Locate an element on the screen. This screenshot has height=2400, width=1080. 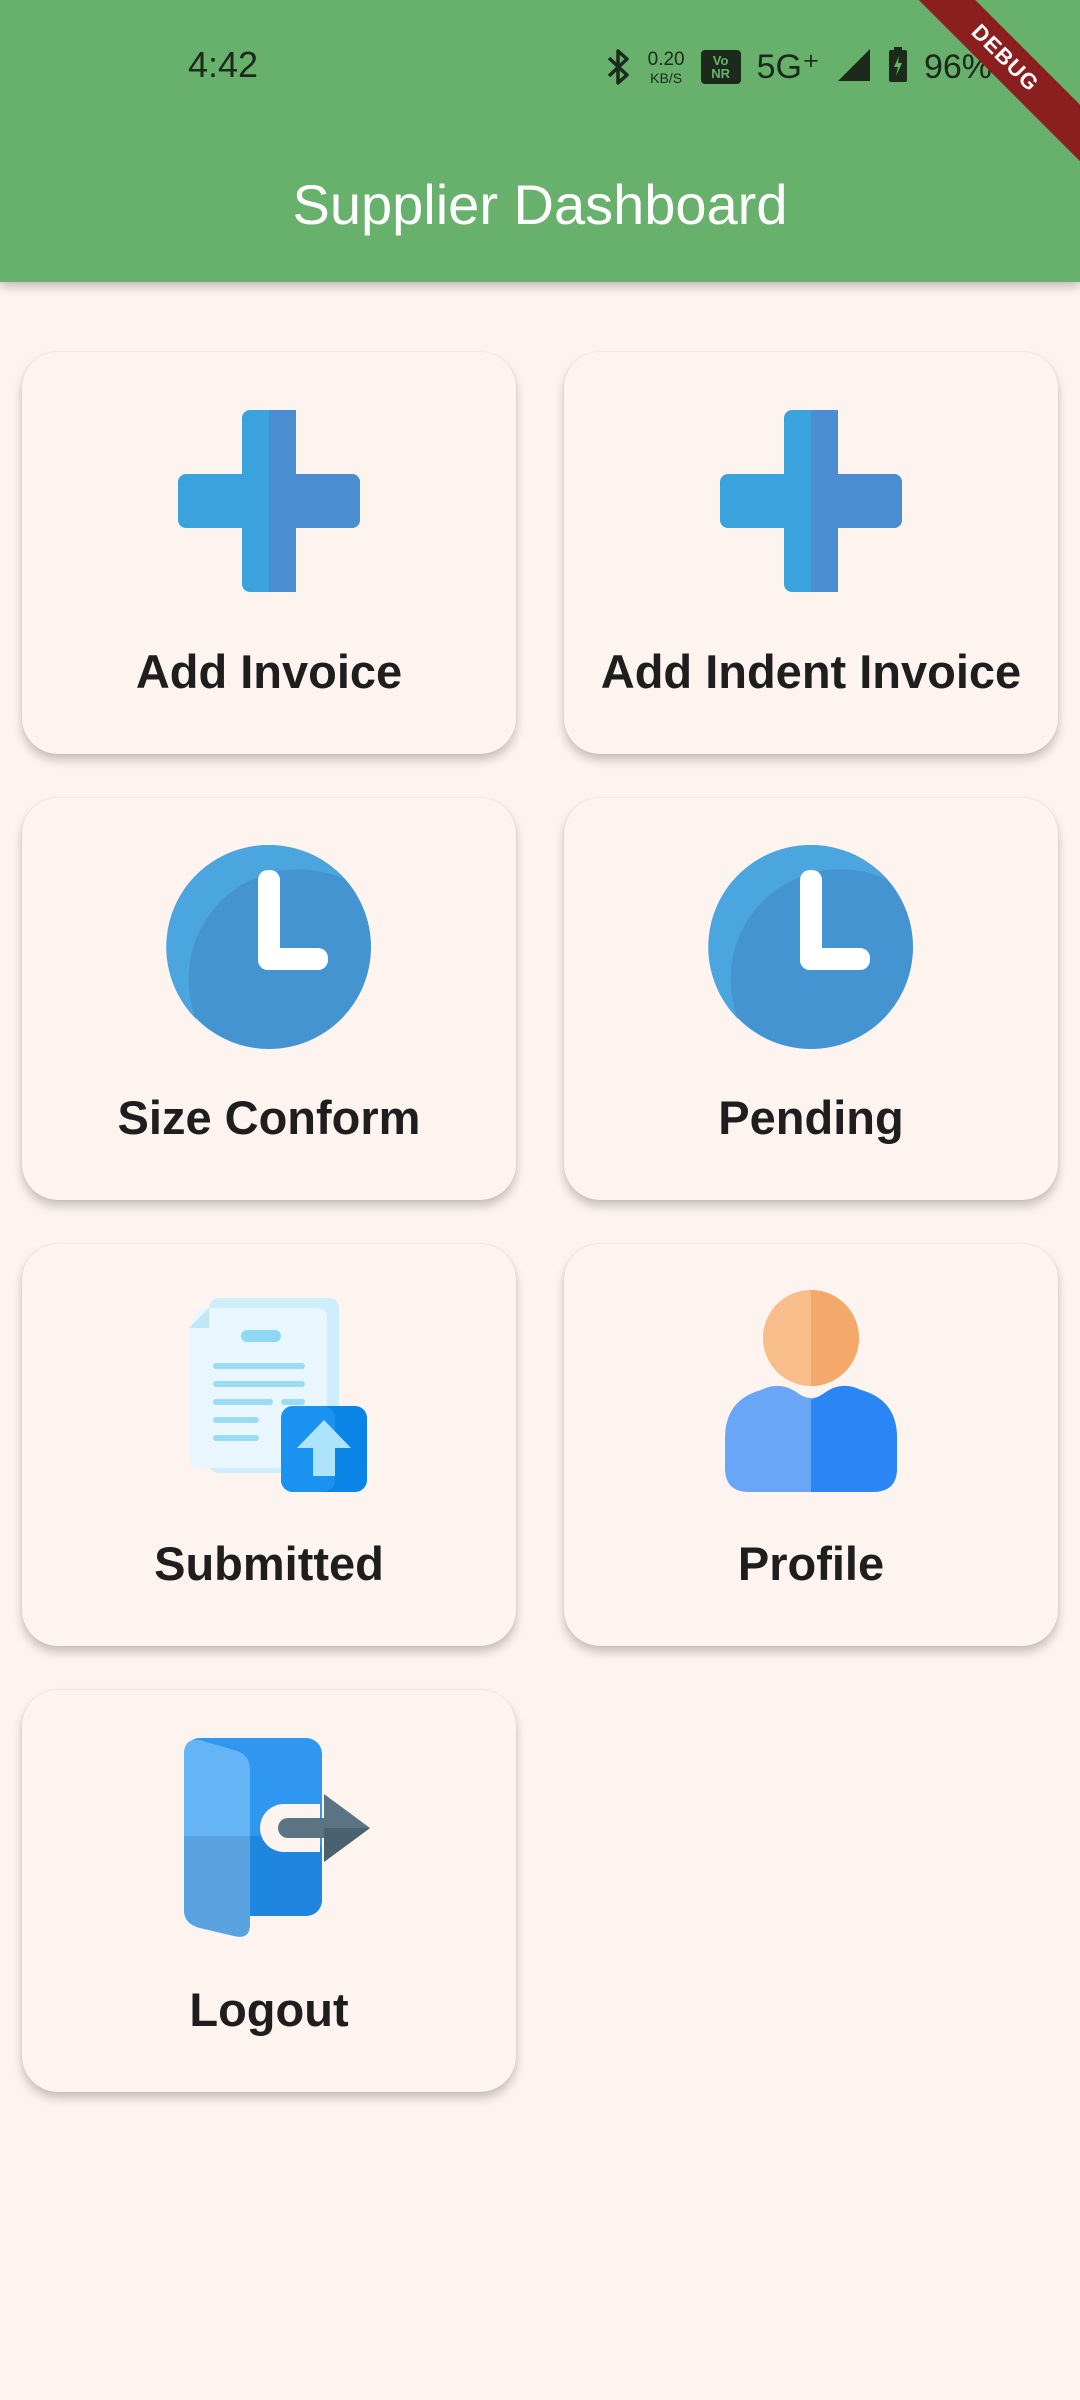
network-speed-unit: KB/S is located at coordinates (666, 77).